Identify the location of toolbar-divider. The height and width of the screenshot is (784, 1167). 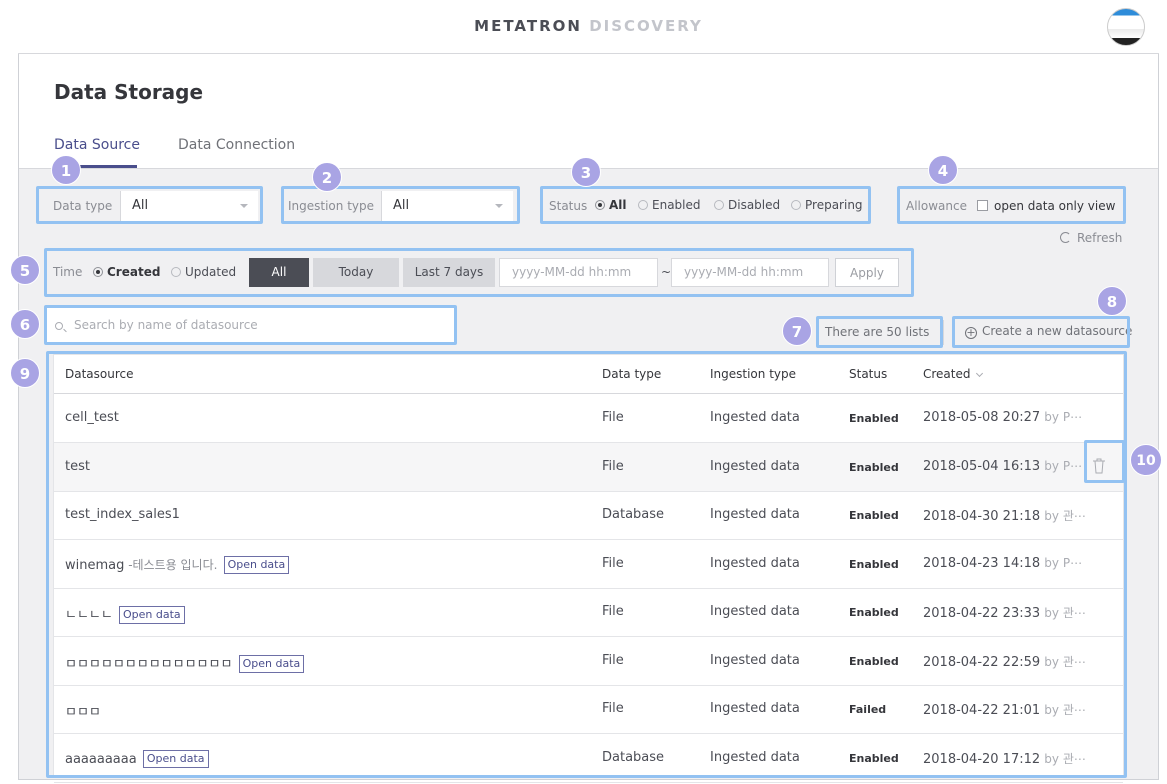
(943, 332).